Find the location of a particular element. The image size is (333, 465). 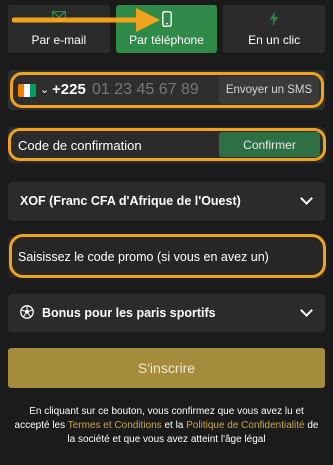

flag-stripe-green is located at coordinates (33, 90).